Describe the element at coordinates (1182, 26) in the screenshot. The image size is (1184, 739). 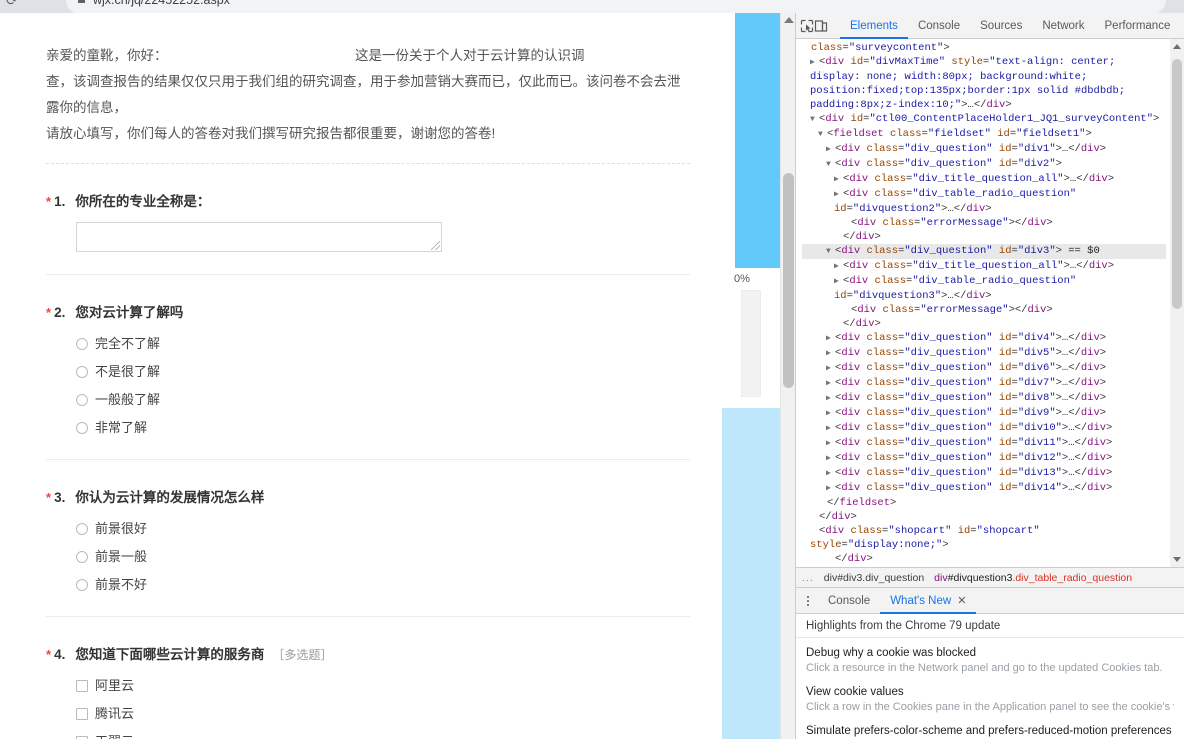
I see `tab-memory: Memo` at that location.